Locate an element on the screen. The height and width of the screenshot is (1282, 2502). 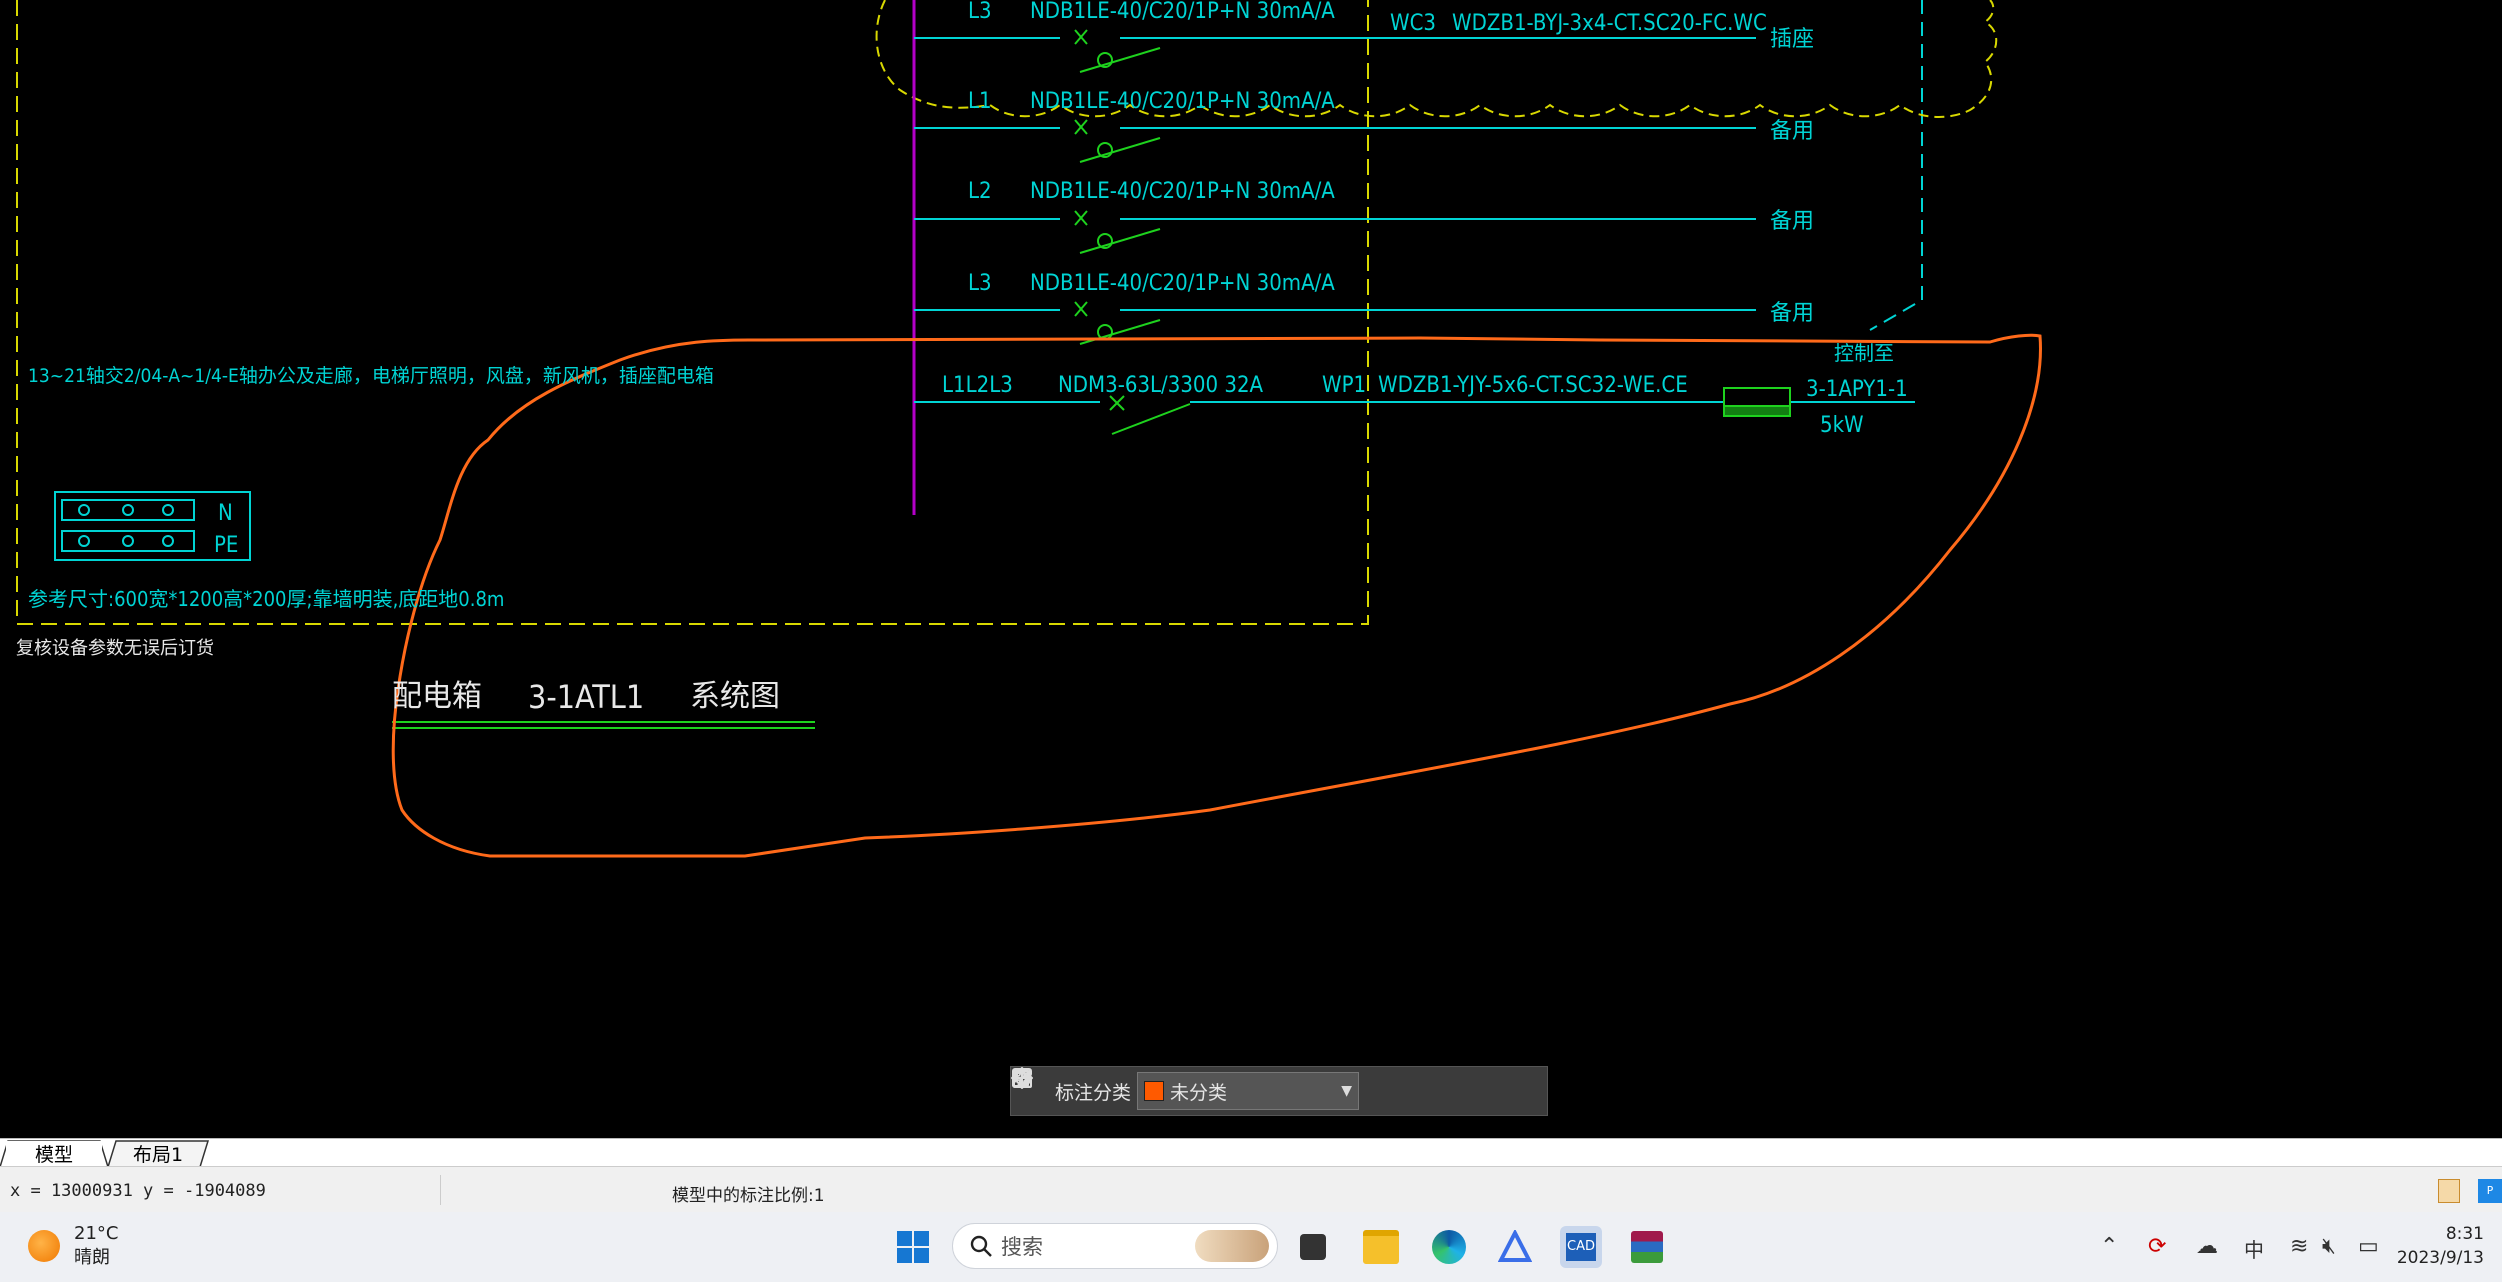
annotation-scale: 模型中的标注比例:1 is located at coordinates (748, 1196).